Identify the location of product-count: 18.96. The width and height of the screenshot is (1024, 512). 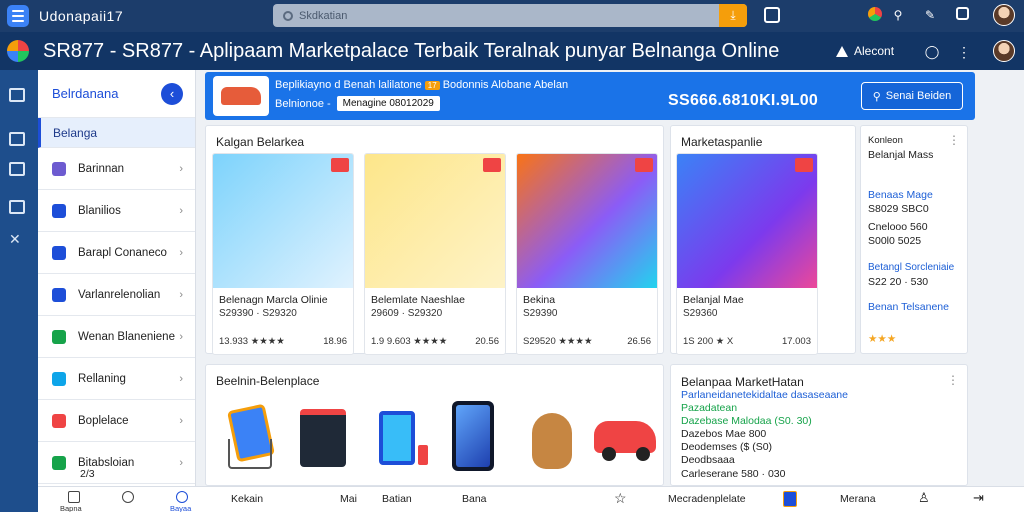
(335, 341).